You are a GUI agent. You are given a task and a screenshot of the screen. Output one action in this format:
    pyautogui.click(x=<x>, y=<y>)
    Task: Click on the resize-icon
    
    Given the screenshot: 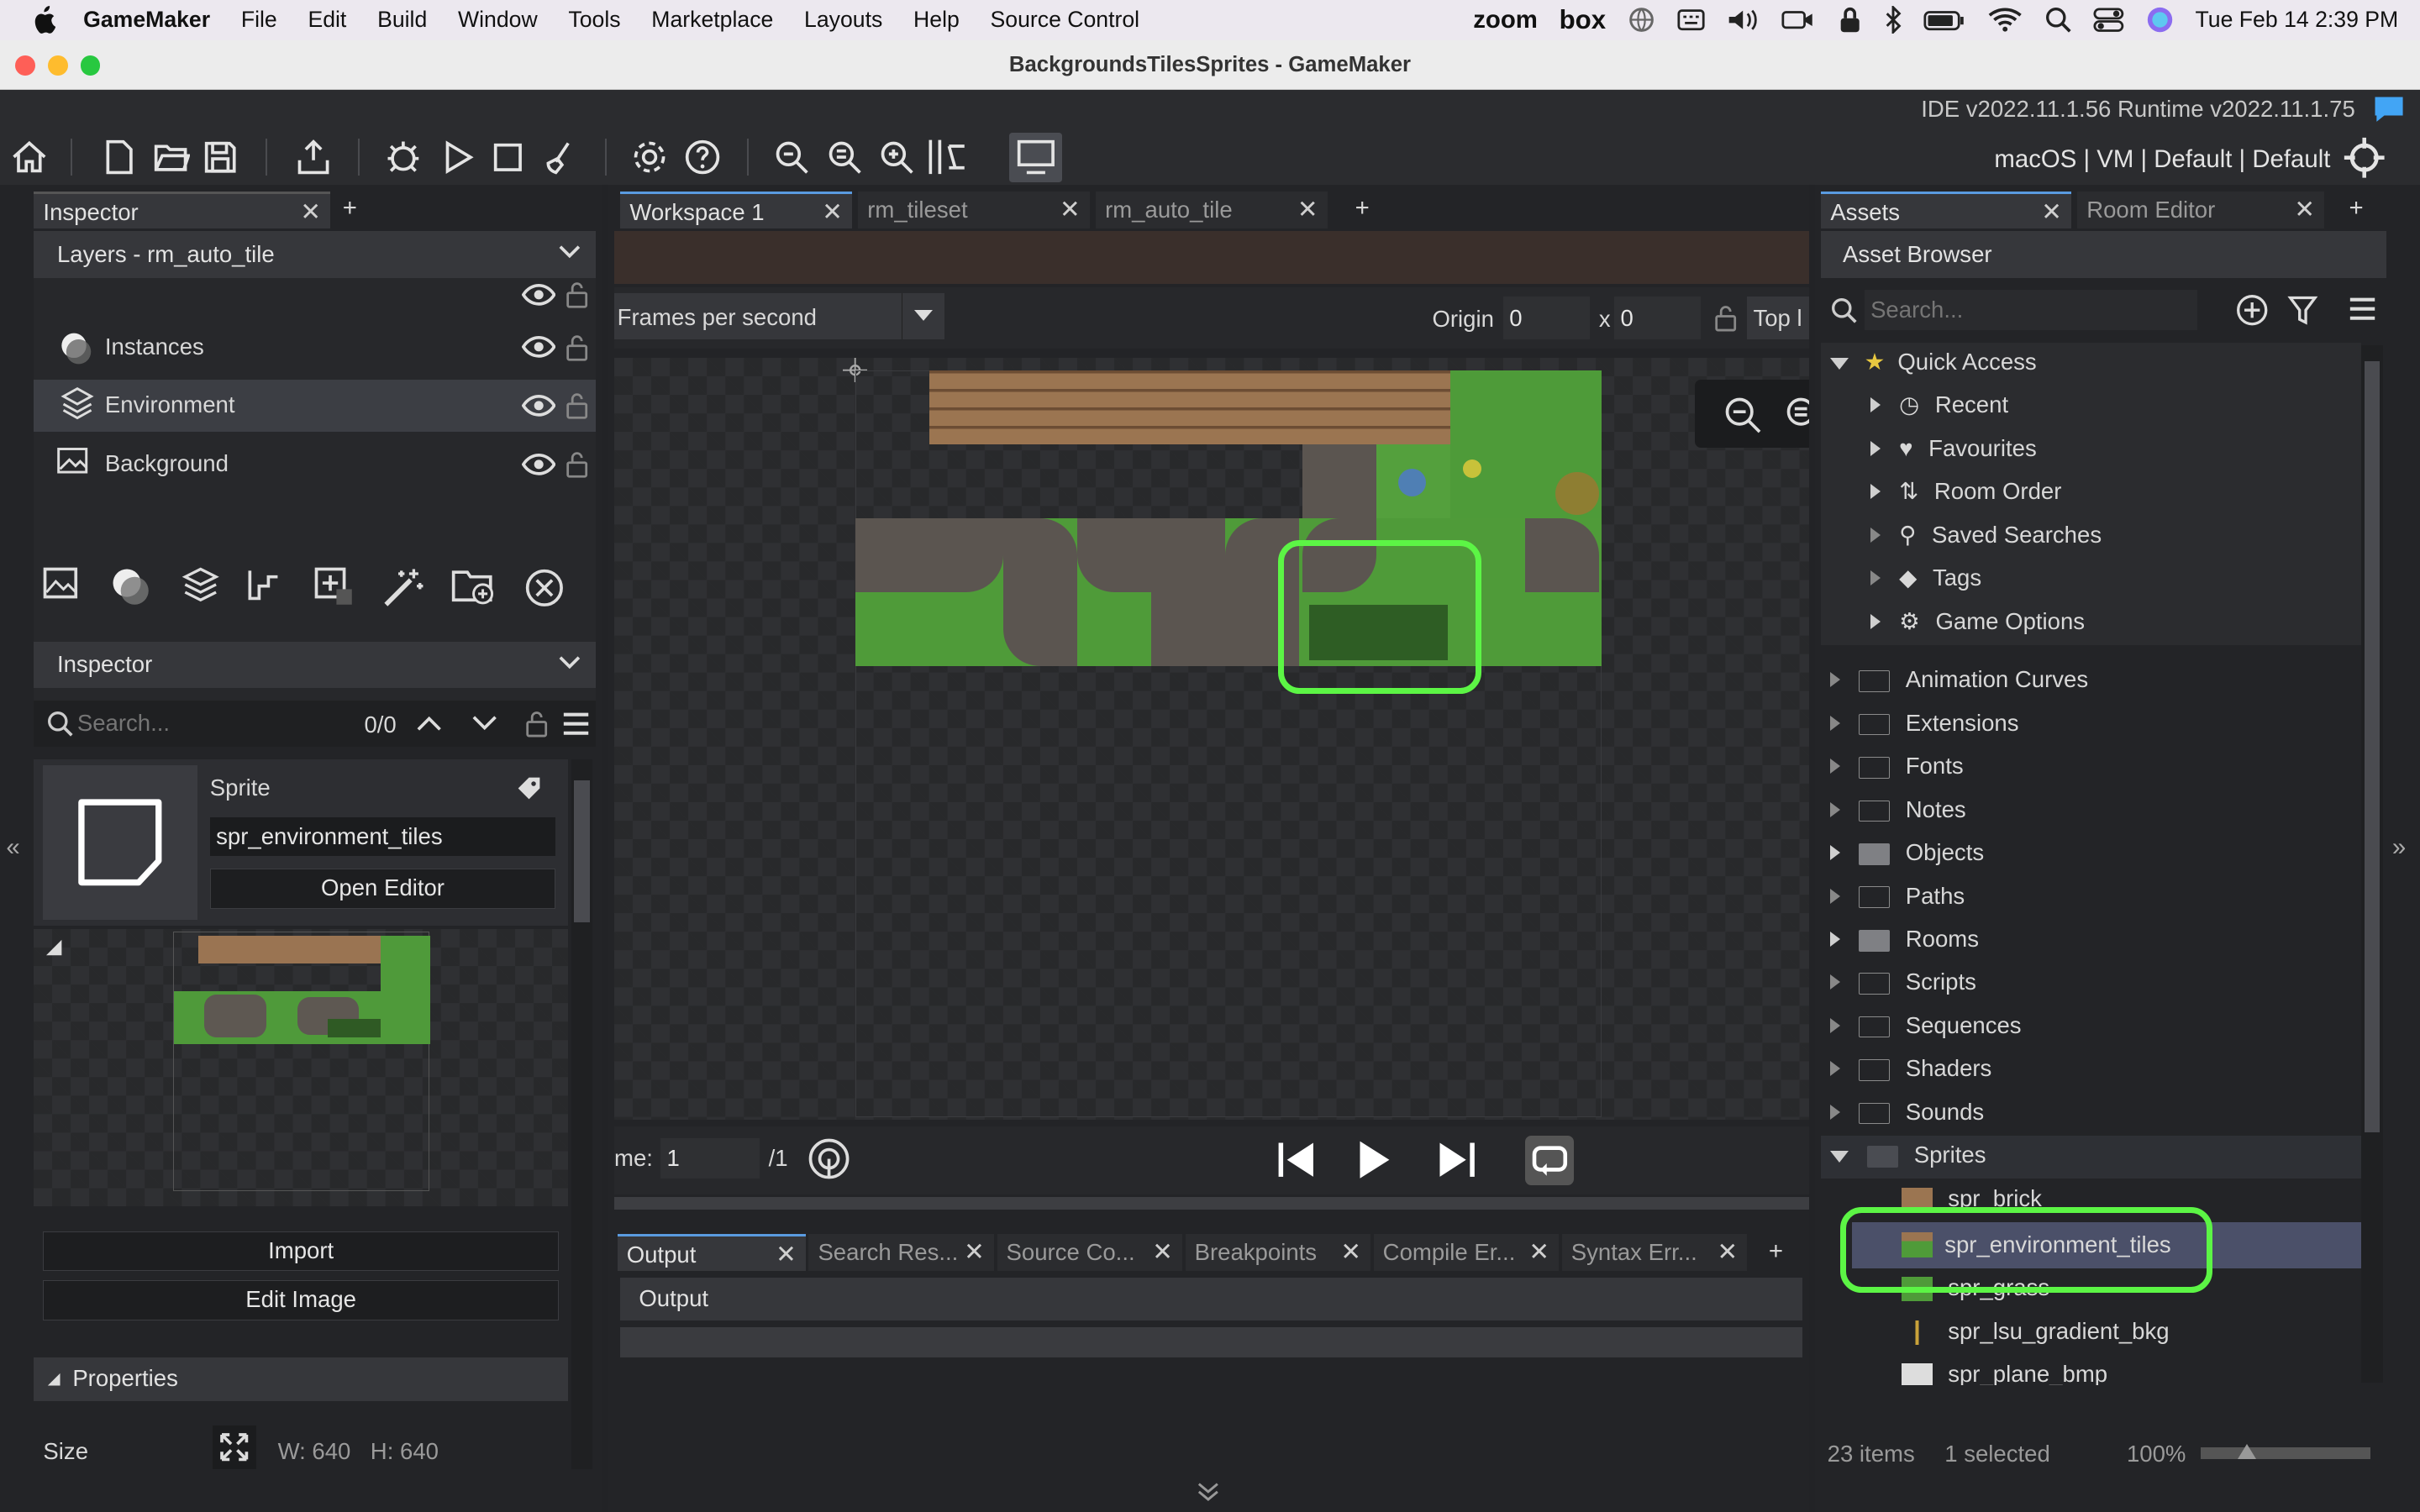 What is the action you would take?
    pyautogui.click(x=234, y=1447)
    